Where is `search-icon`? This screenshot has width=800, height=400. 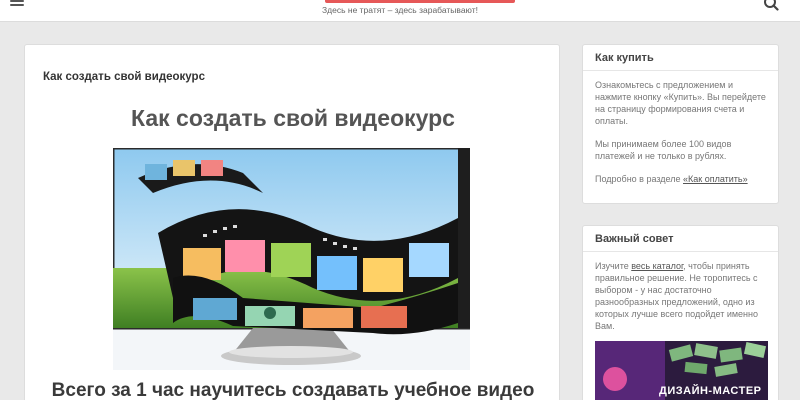
search-icon is located at coordinates (771, 5).